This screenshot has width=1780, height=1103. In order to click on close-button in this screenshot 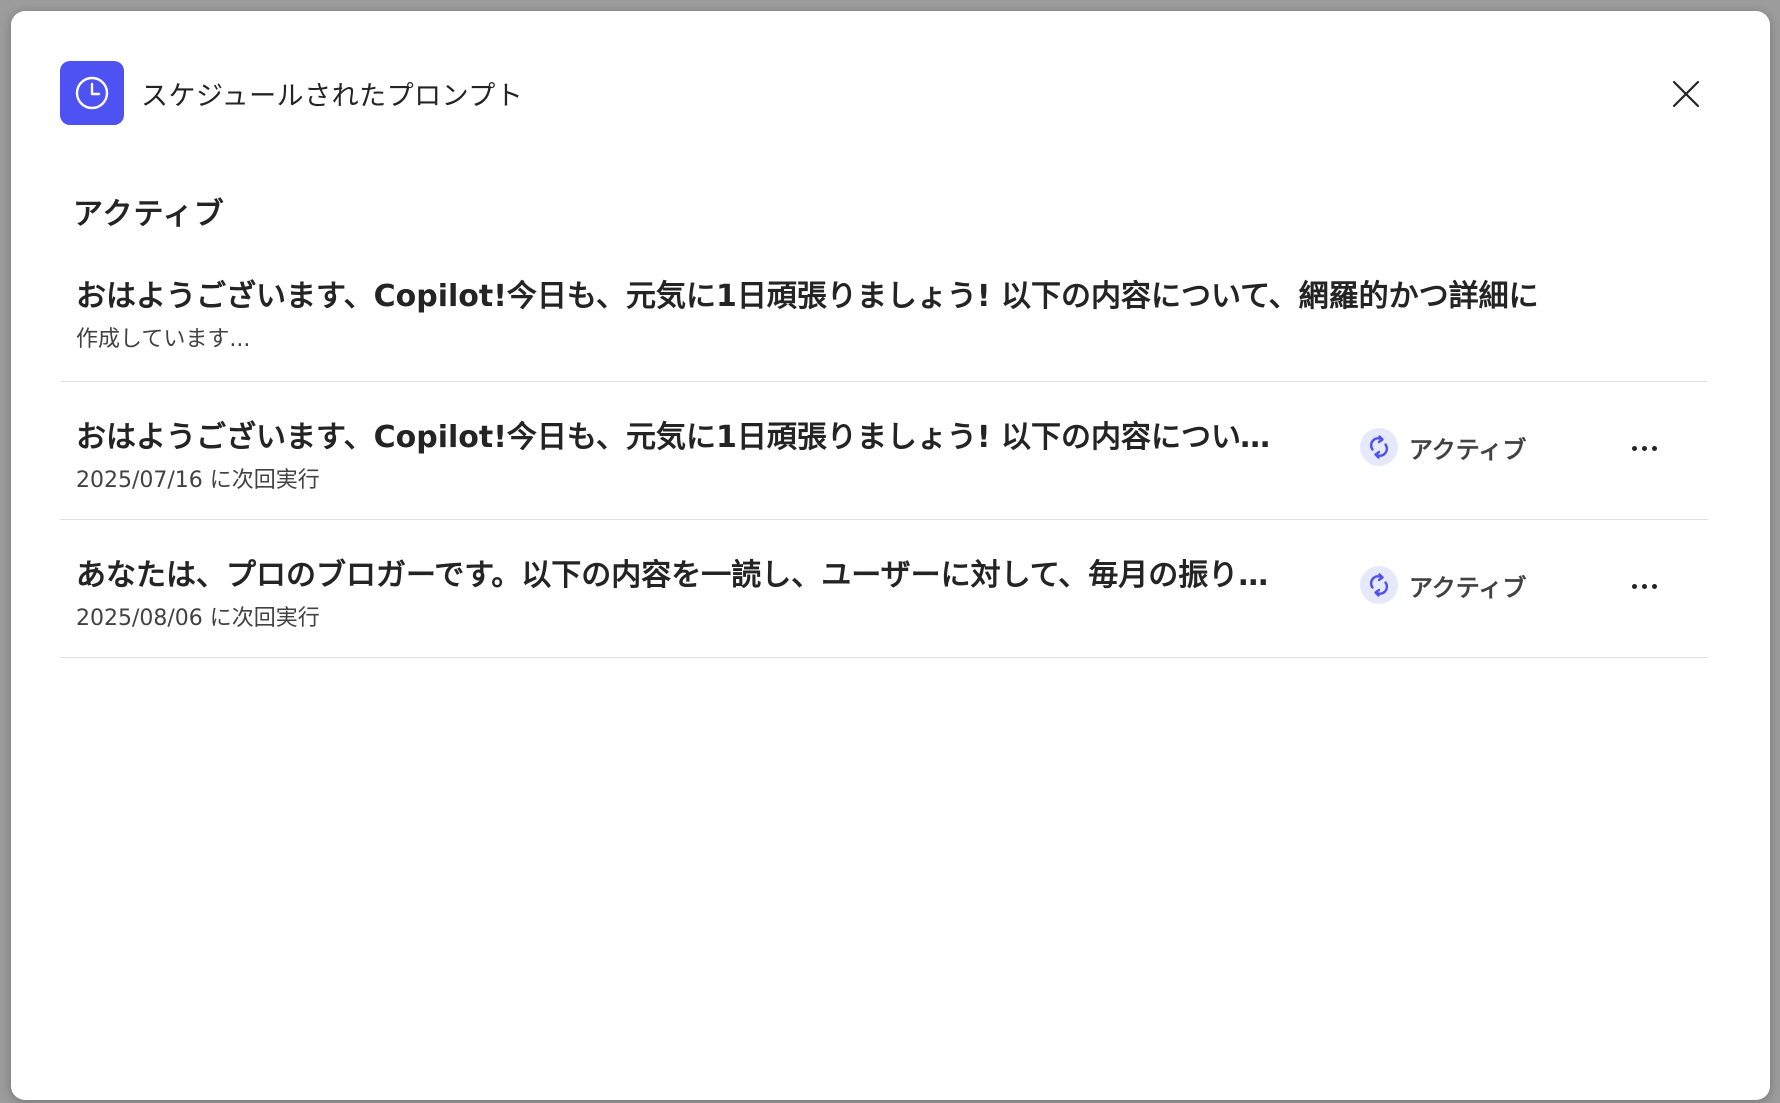, I will do `click(1686, 94)`.